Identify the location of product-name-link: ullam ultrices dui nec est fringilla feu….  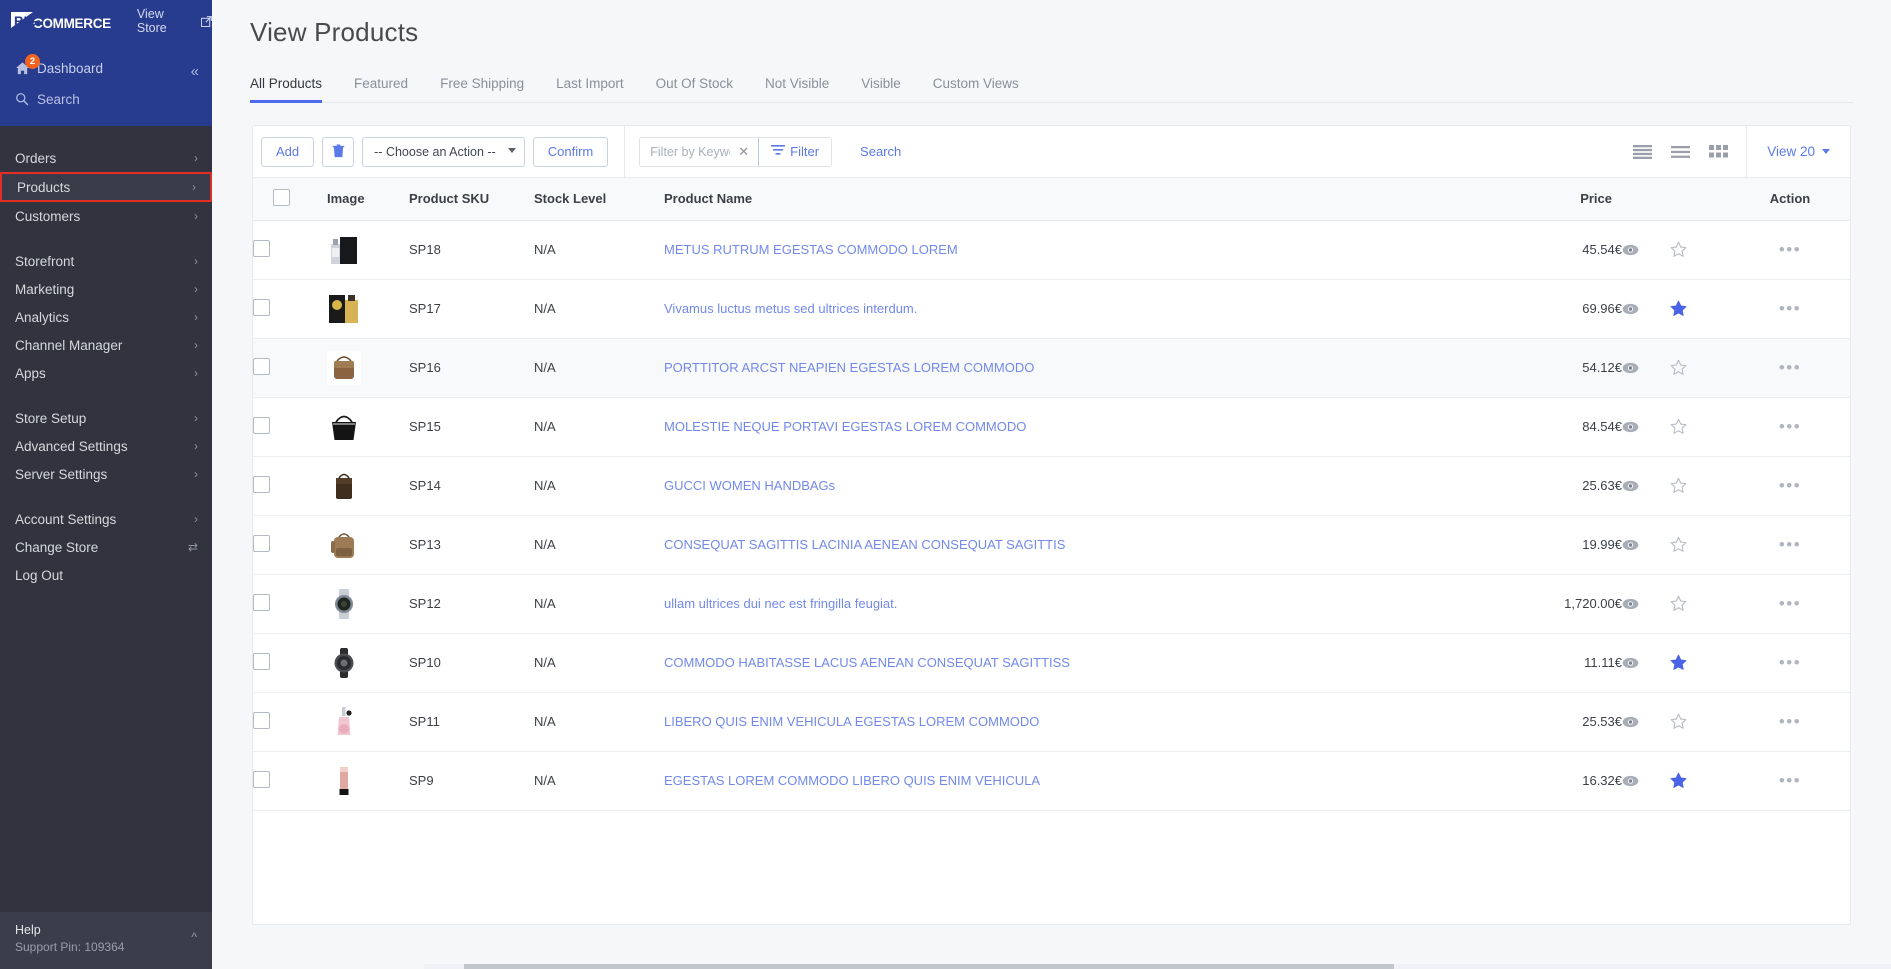
(780, 603).